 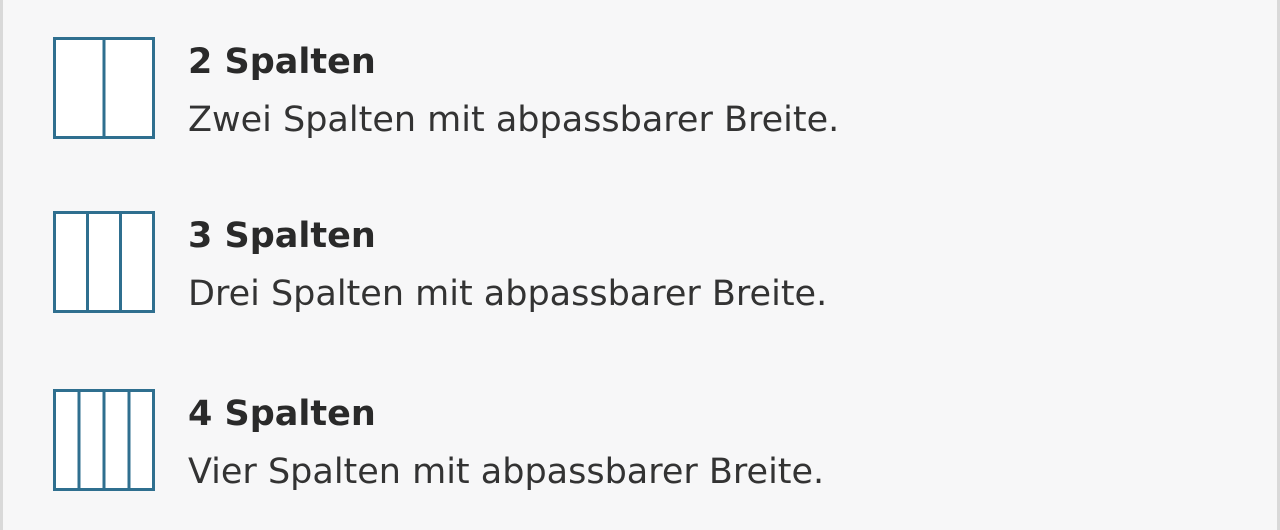 I want to click on three-columns-icon, so click(x=104, y=262).